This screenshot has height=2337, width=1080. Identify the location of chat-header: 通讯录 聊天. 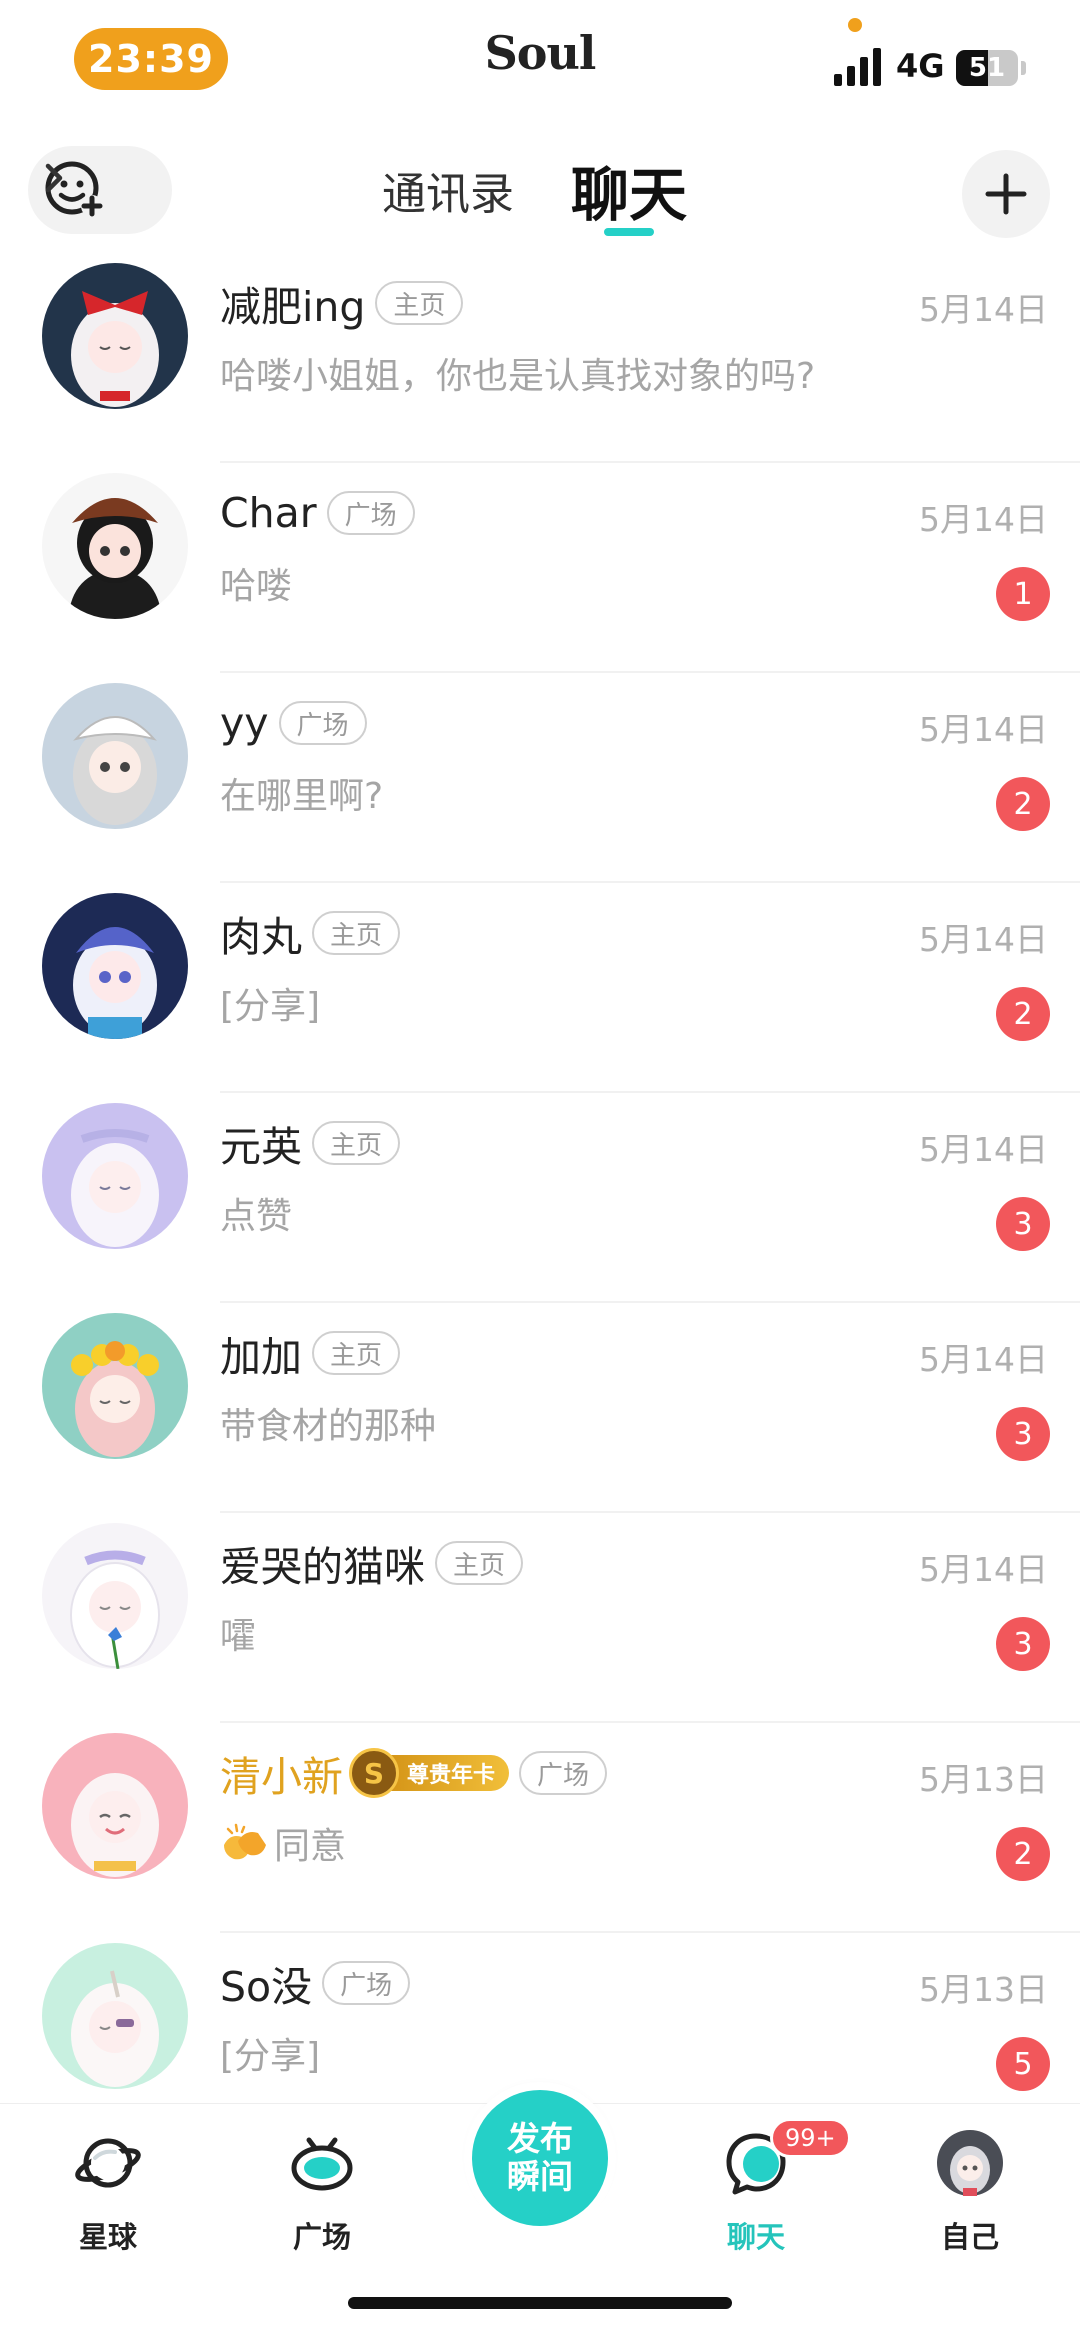
(540, 190).